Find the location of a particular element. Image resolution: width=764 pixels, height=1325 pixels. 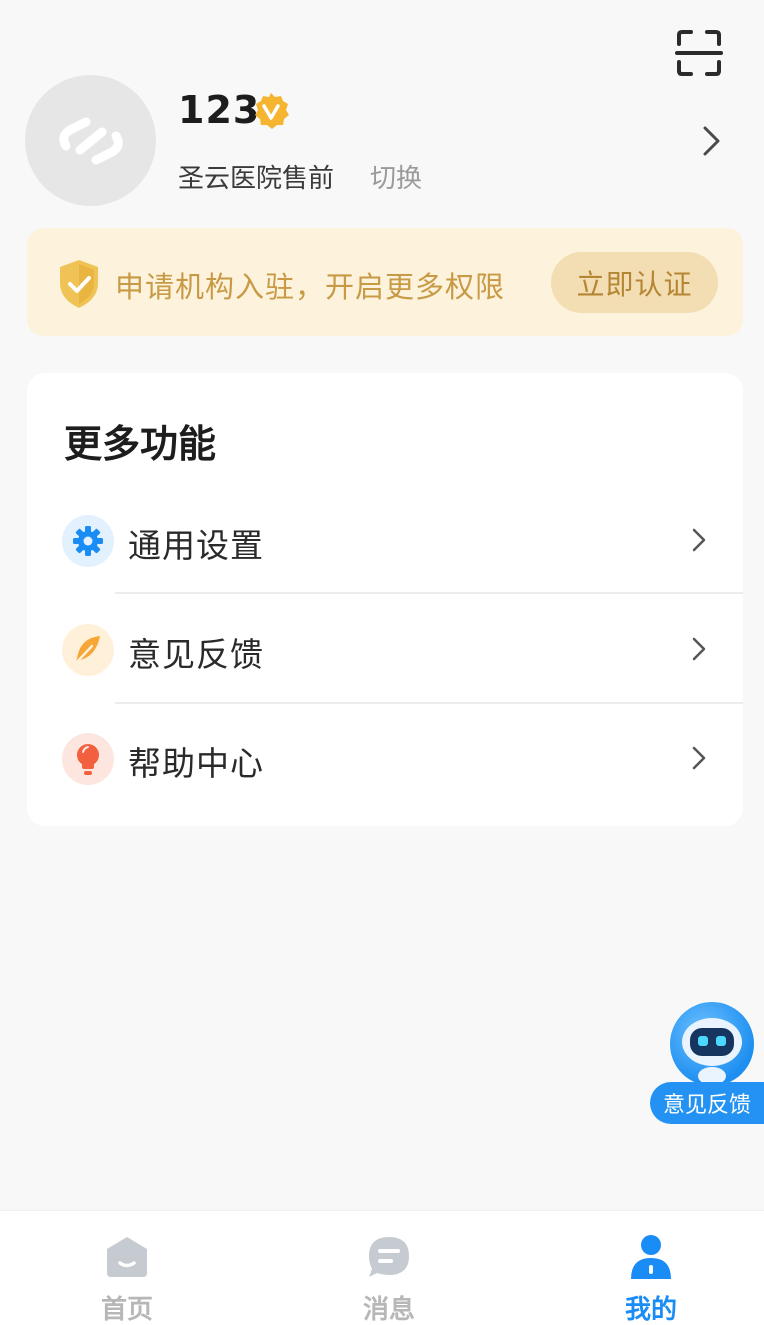

feather-icon is located at coordinates (88, 650).